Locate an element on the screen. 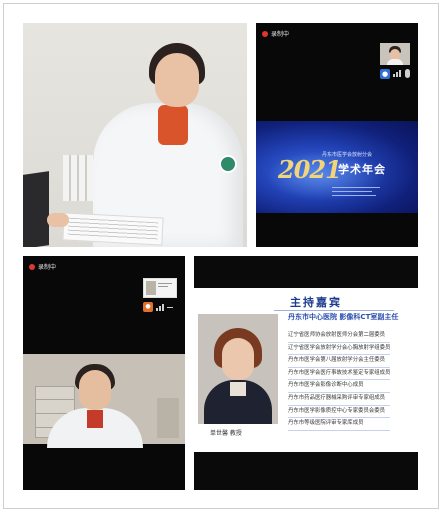  hospital-badge-icon is located at coordinates (228, 164).